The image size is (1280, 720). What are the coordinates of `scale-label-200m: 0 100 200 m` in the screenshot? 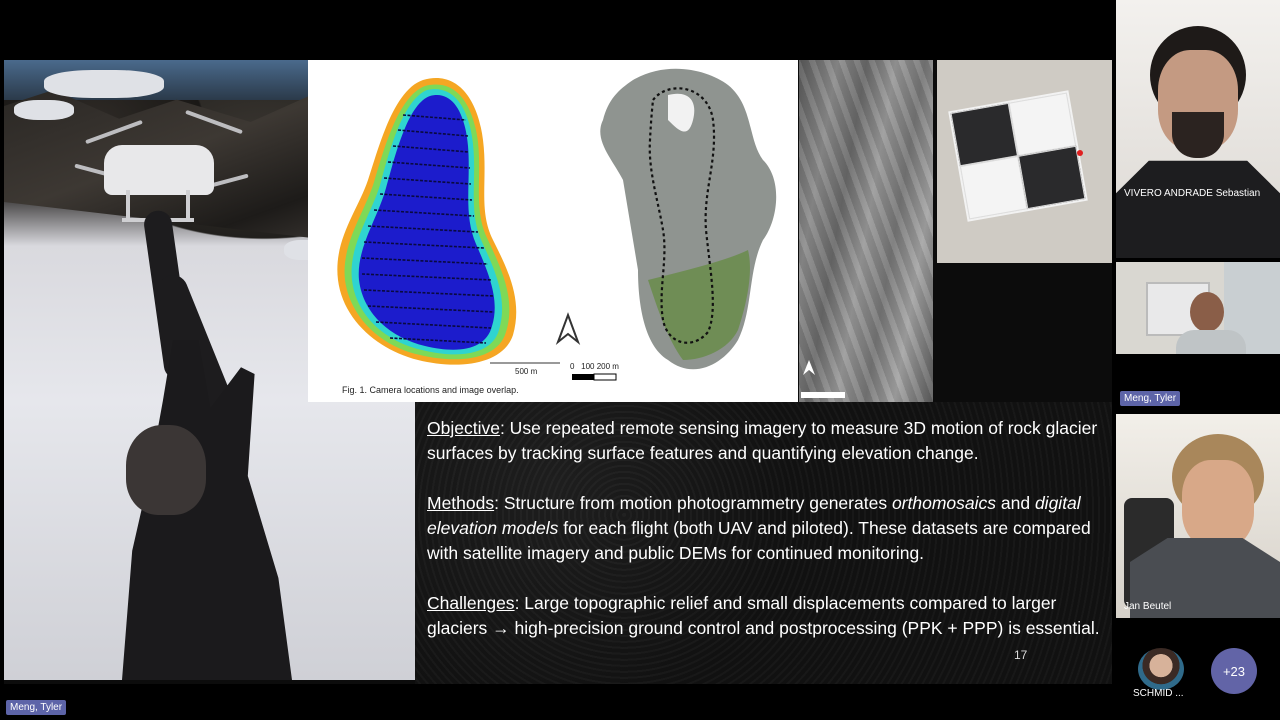 It's located at (594, 366).